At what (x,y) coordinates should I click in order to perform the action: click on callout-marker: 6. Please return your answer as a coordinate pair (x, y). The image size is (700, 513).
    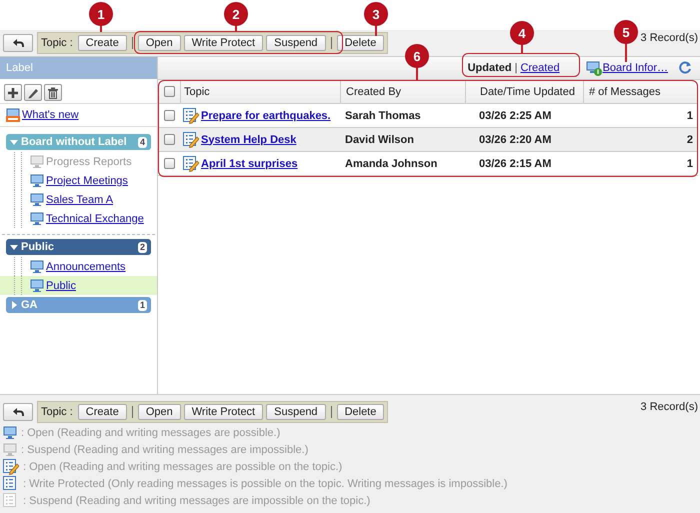
    Looking at the image, I should click on (417, 56).